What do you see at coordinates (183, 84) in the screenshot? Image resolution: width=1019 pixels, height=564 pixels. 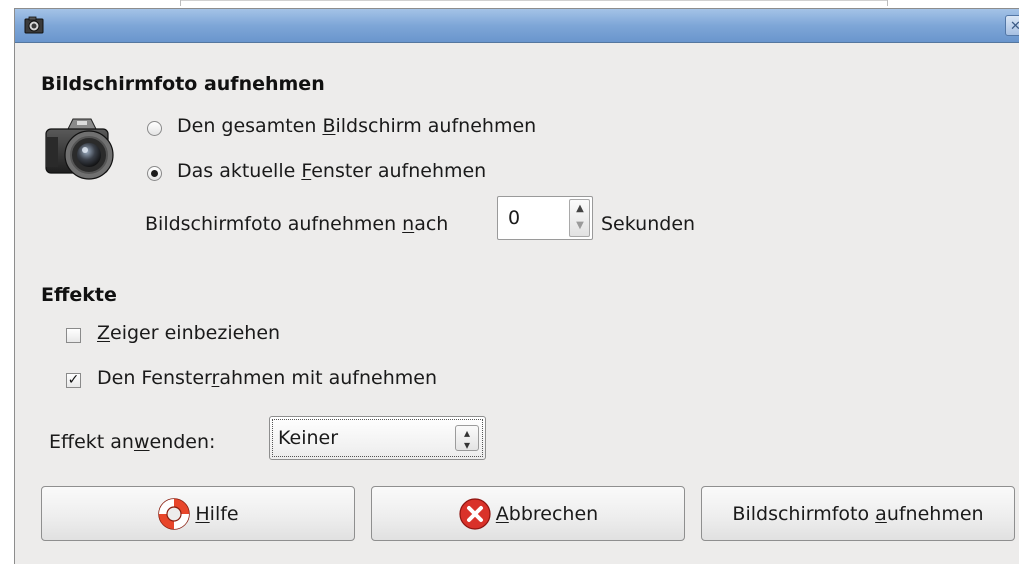 I see `capture-section-title: Bildschirmfoto aufnehmen` at bounding box center [183, 84].